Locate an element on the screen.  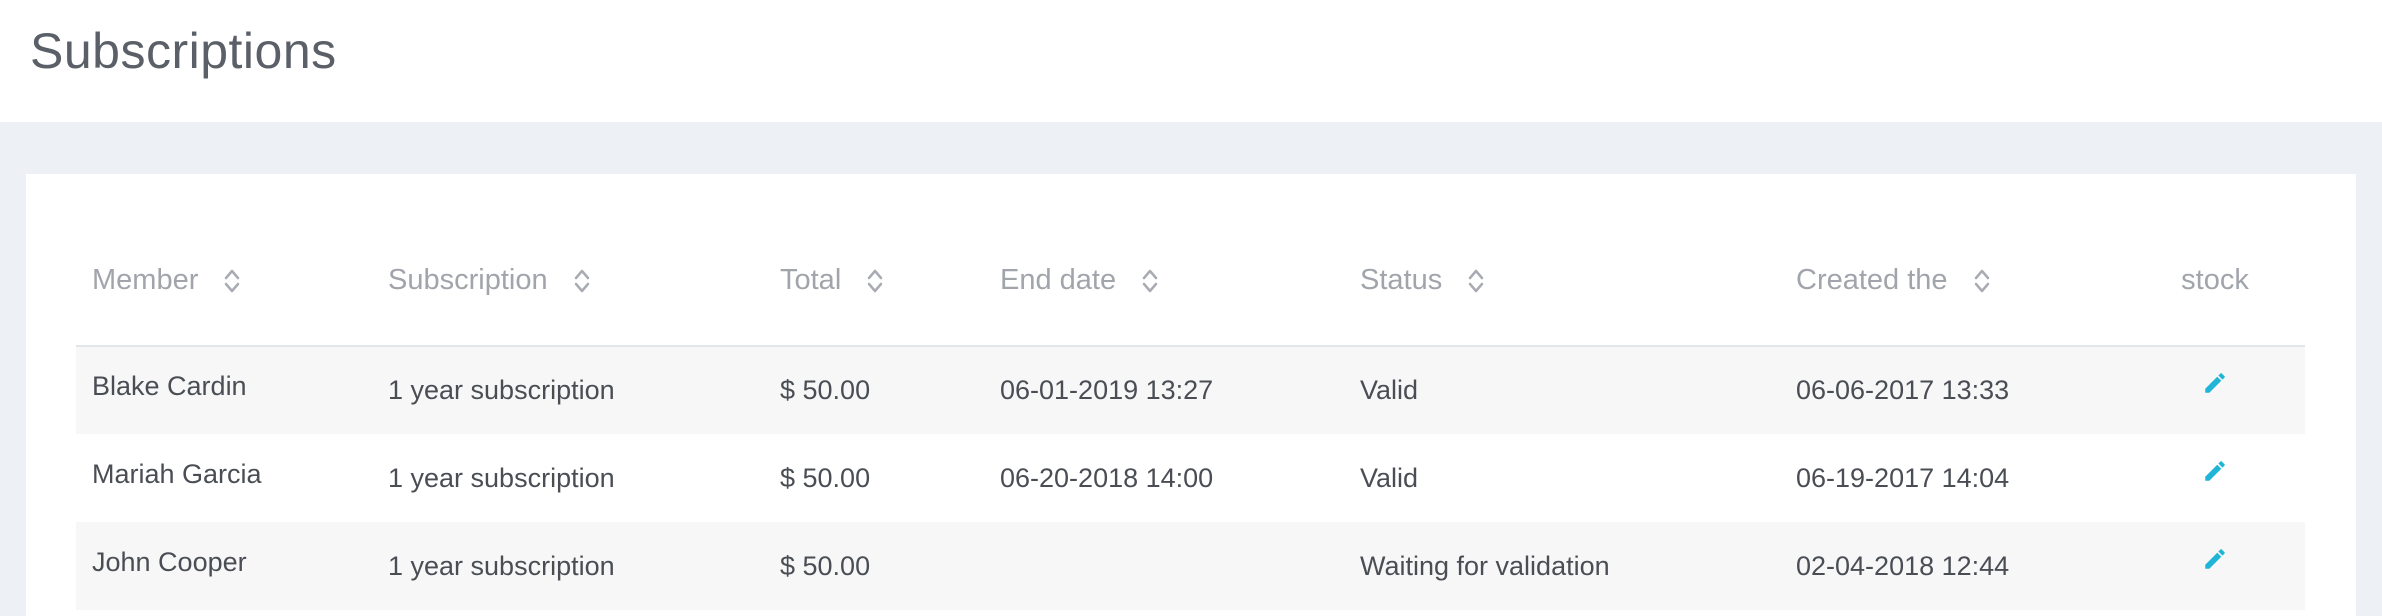
column-header-label: Status is located at coordinates (1401, 280).